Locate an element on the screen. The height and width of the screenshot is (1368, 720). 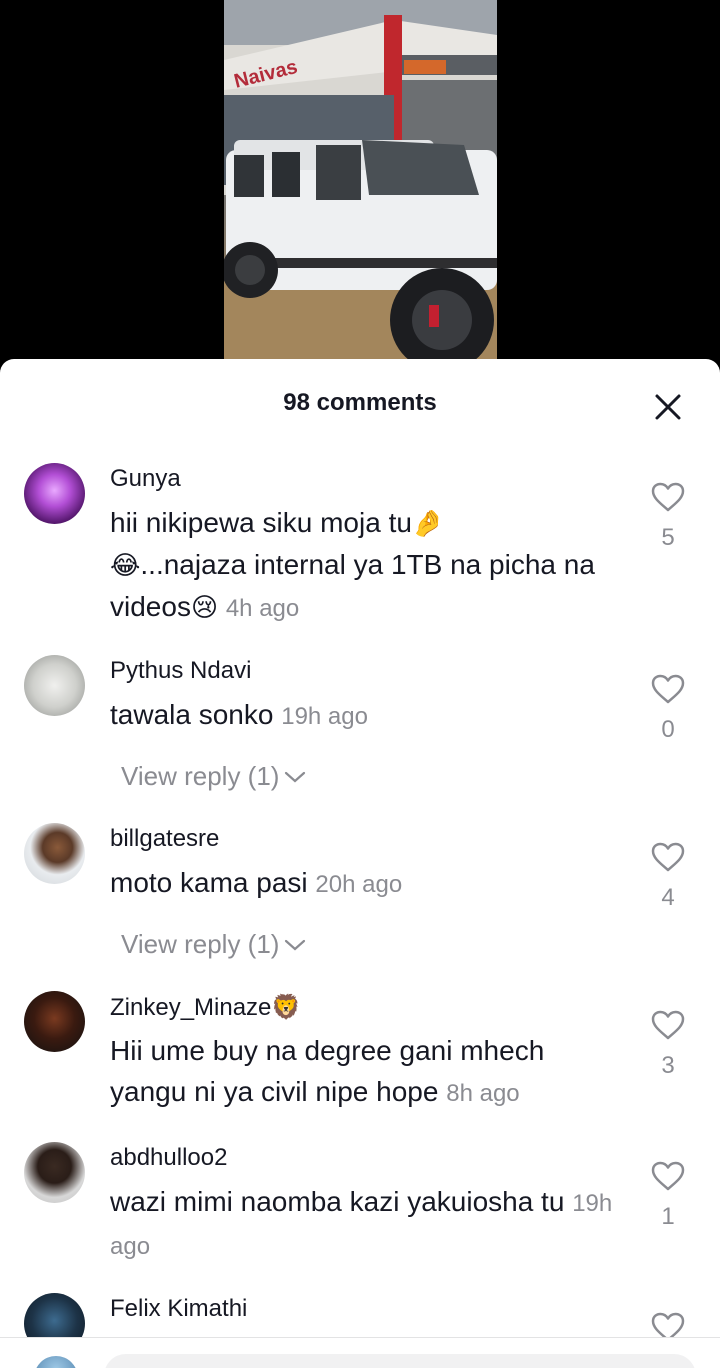
video-thumbnail: Naivas is located at coordinates (360, 190).